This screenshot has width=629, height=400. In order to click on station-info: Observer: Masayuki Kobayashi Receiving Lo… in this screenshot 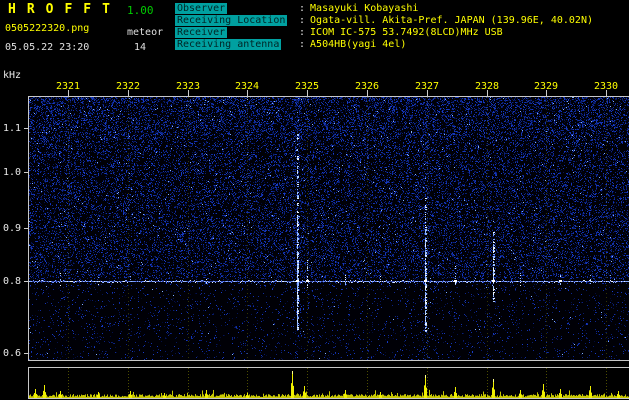, I will do `click(384, 27)`.